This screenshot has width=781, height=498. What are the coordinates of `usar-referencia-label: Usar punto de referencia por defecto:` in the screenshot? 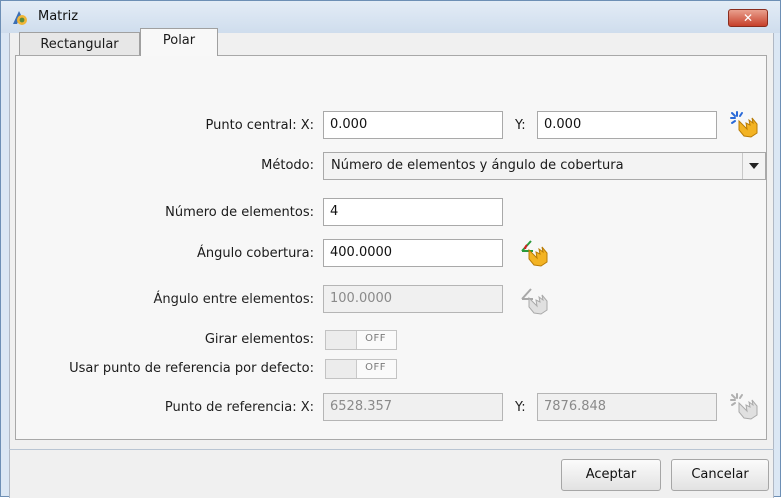 It's located at (191, 368).